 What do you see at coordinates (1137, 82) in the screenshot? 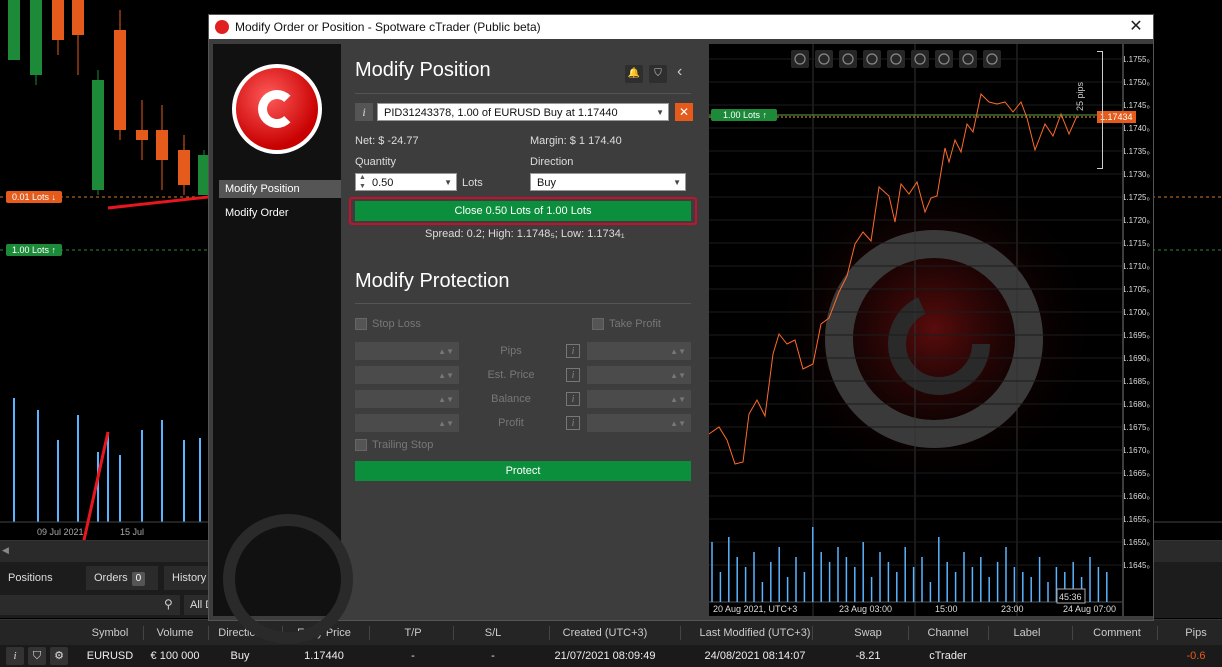
I see `y-tick-label: 1.1750₀` at bounding box center [1137, 82].